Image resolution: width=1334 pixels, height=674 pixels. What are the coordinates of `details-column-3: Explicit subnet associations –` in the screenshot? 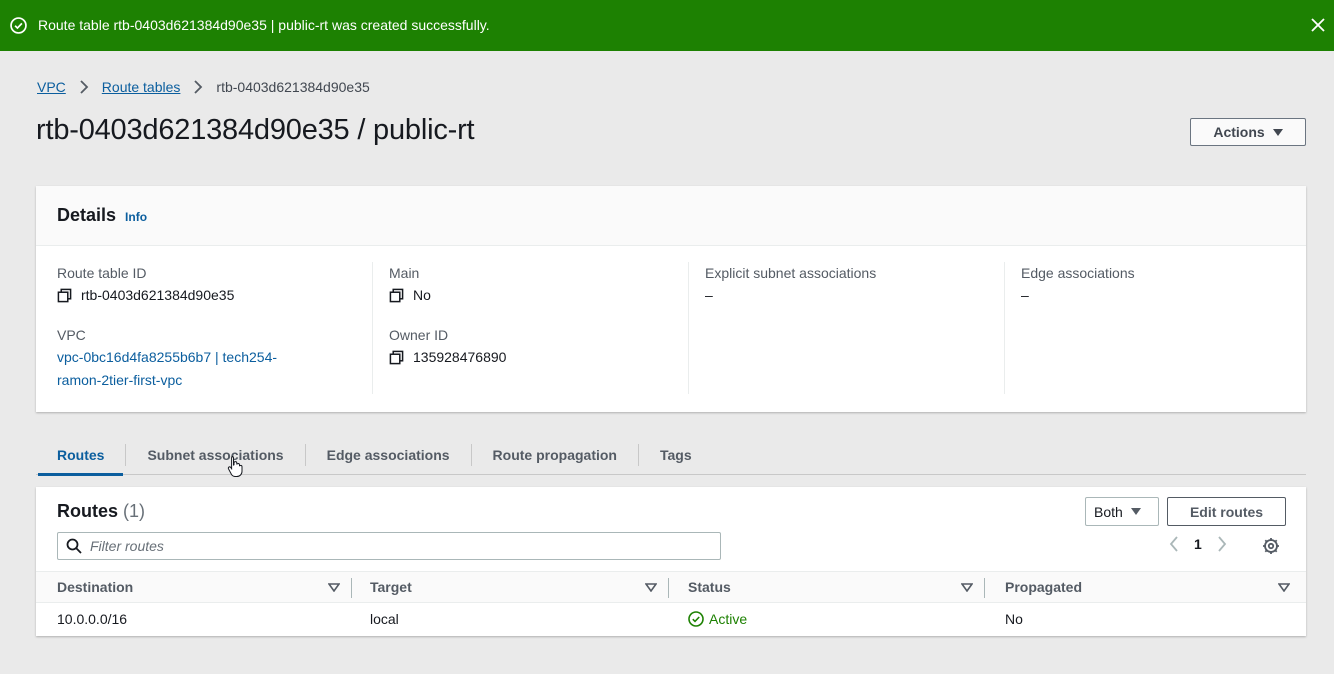 It's located at (838, 328).